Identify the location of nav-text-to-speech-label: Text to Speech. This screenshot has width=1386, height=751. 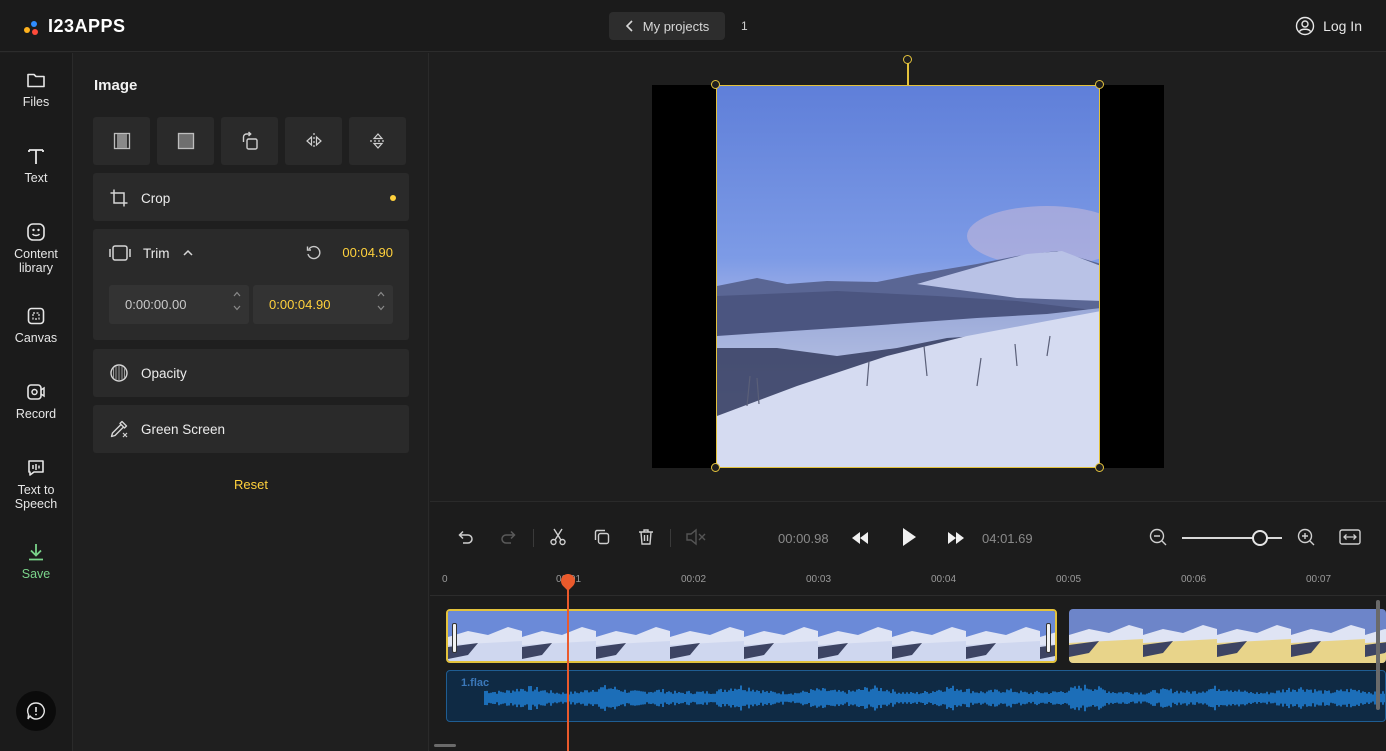
(36, 497).